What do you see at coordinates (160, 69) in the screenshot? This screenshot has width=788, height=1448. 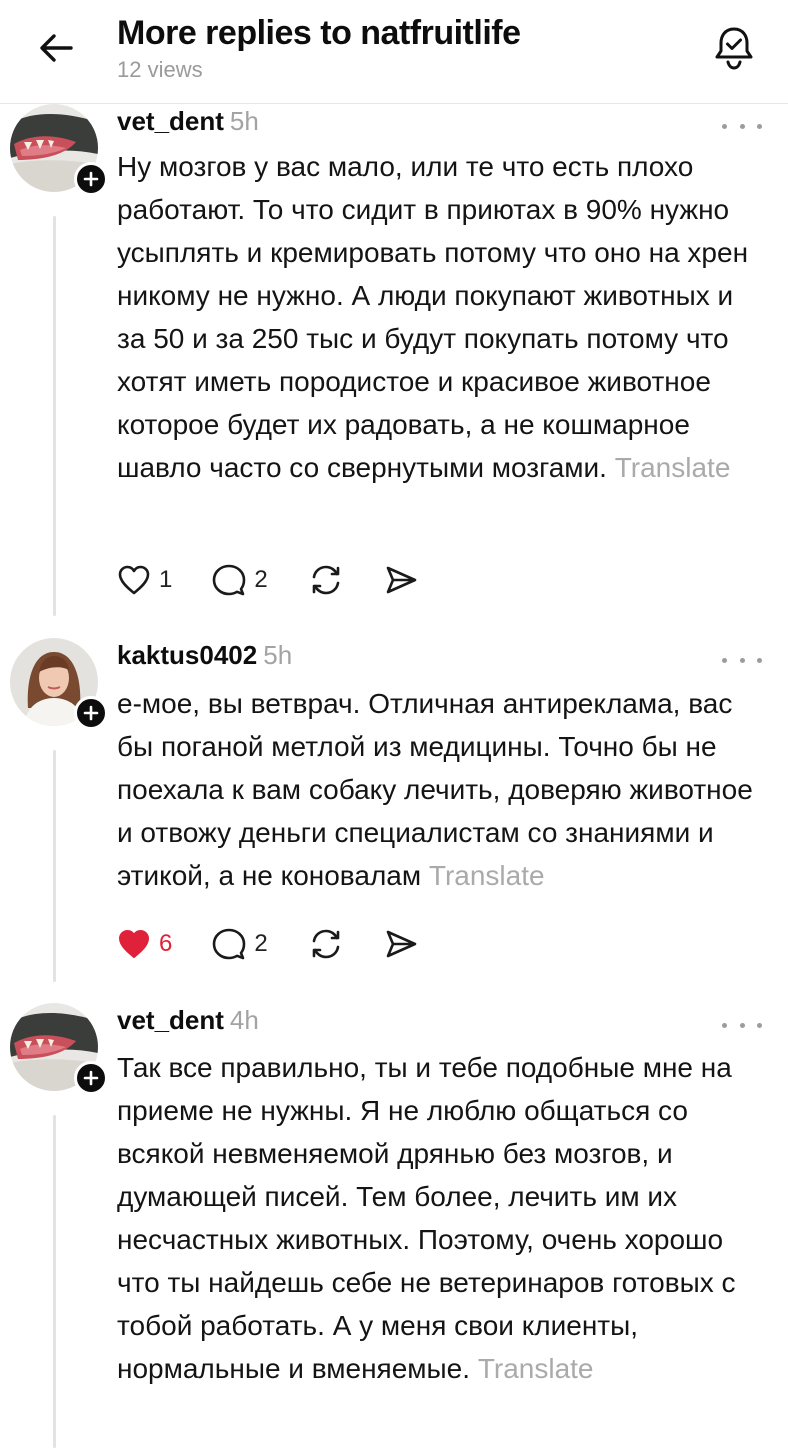 I see `view-count: 12 views` at bounding box center [160, 69].